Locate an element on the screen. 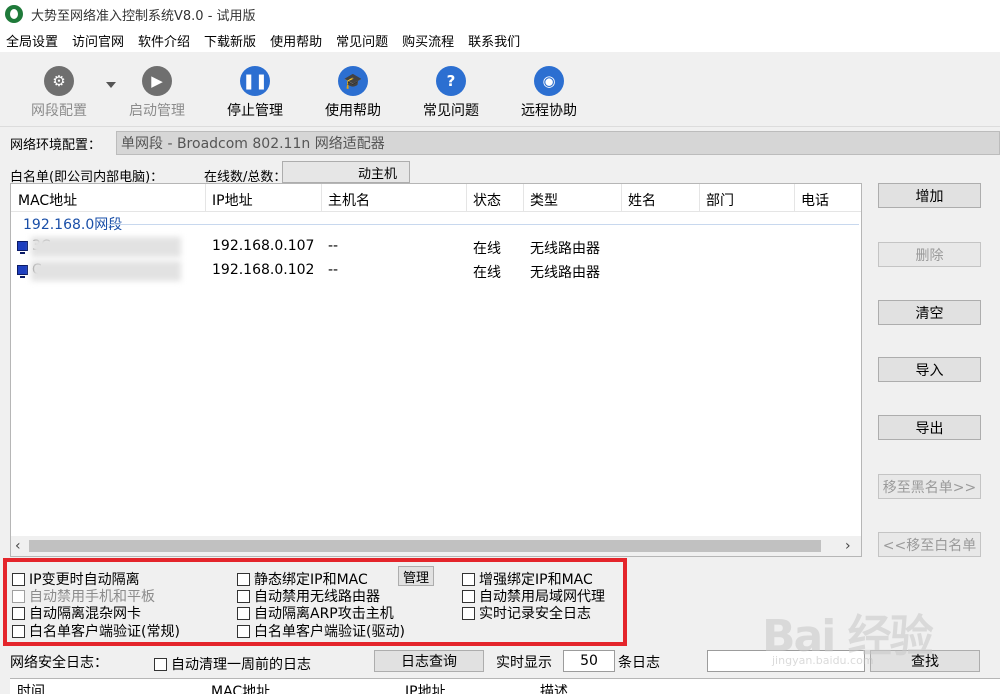  remote-assist-label: 远程协助 is located at coordinates (549, 111).